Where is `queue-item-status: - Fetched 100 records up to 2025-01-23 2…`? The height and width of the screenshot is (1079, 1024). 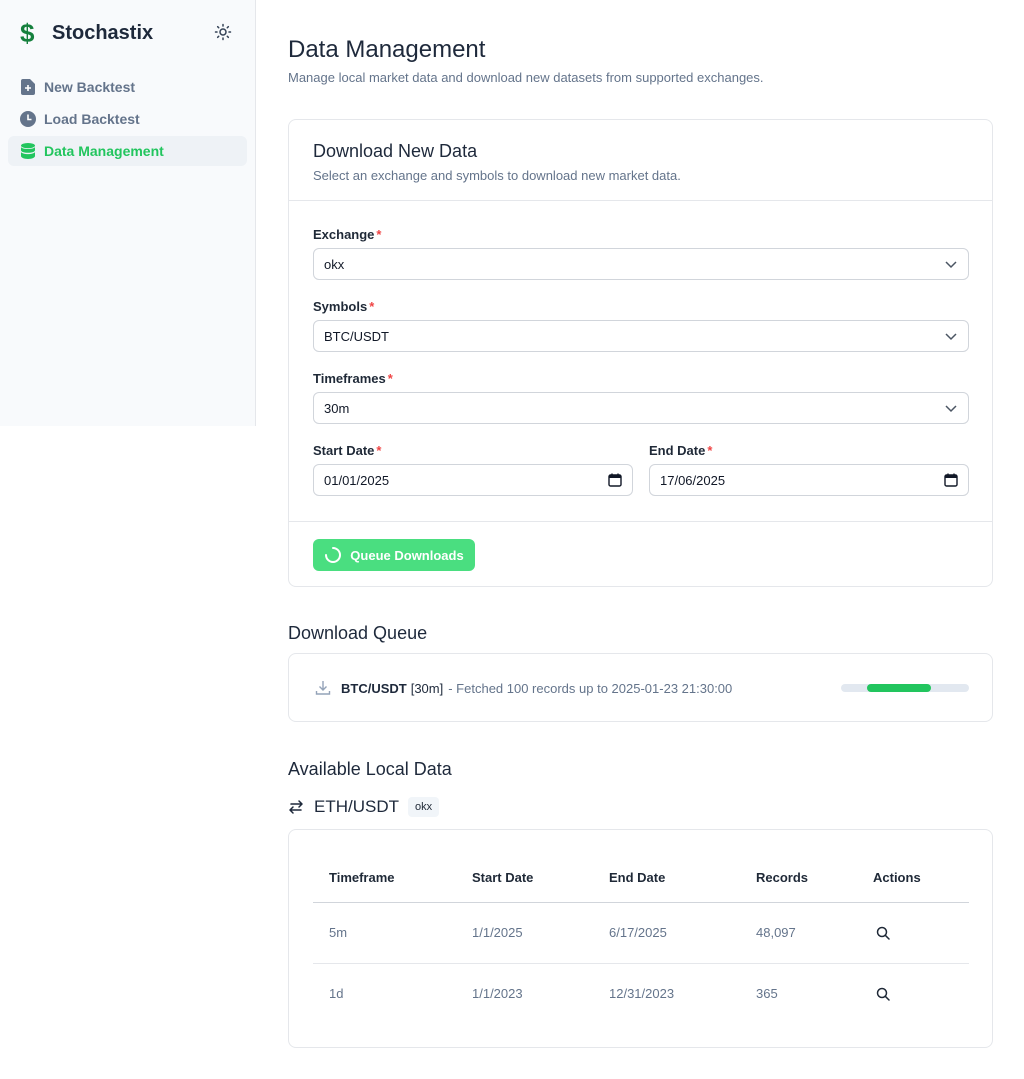
queue-item-status: - Fetched 100 records up to 2025-01-23 2… is located at coordinates (590, 688).